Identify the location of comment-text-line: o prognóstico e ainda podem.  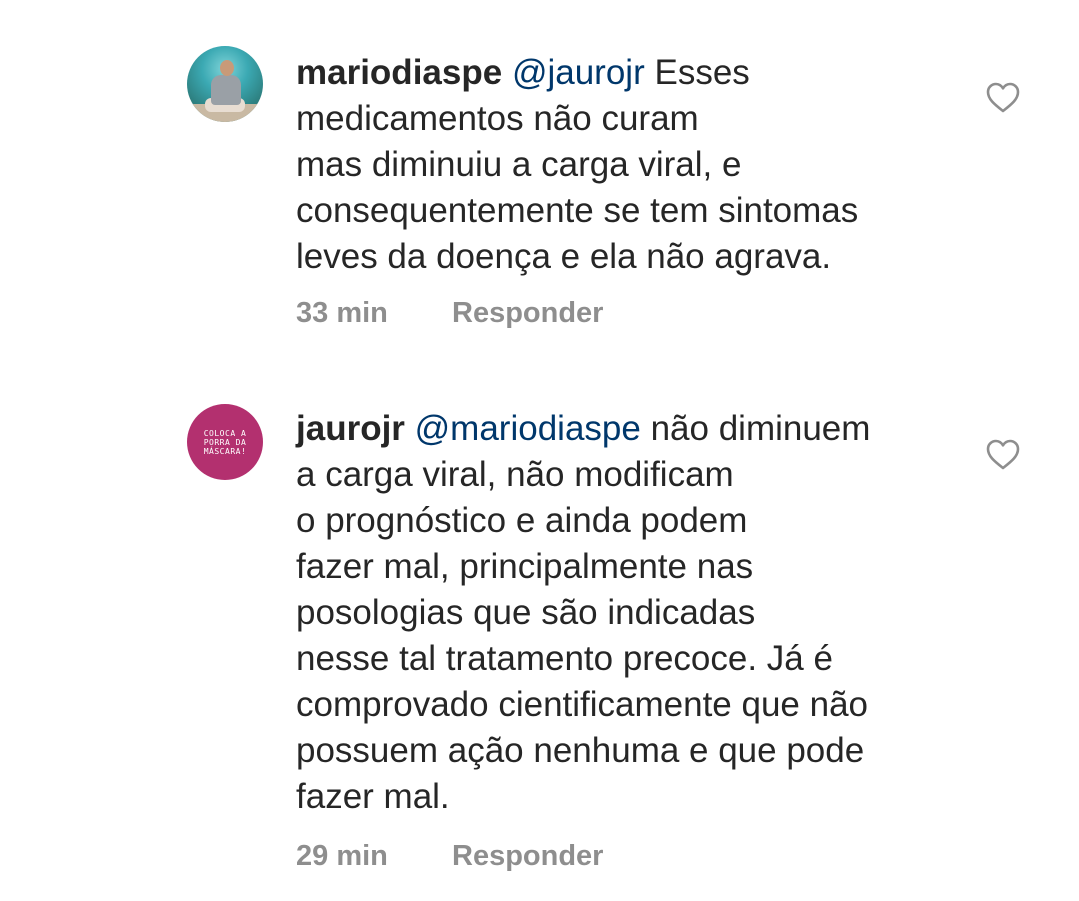
(522, 520).